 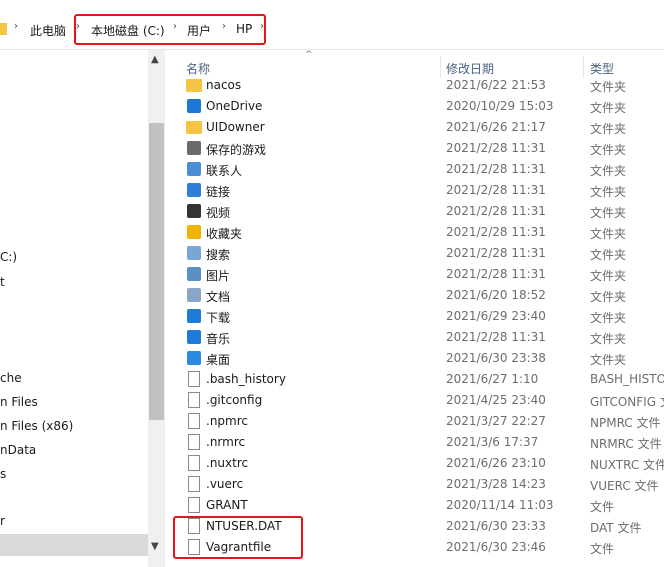 What do you see at coordinates (496, 358) in the screenshot?
I see `file-date: 2021/6/30 23:38` at bounding box center [496, 358].